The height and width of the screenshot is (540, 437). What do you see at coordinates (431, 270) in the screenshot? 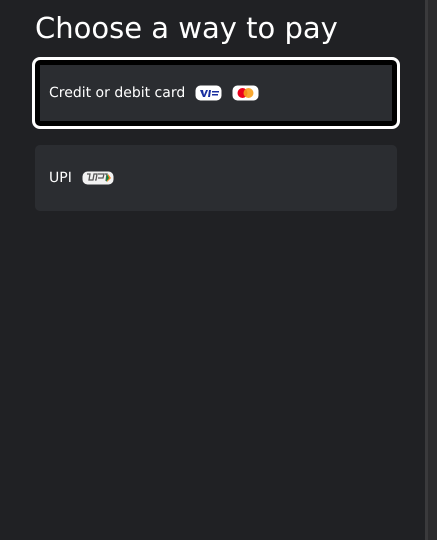
I see `scrollbar` at bounding box center [431, 270].